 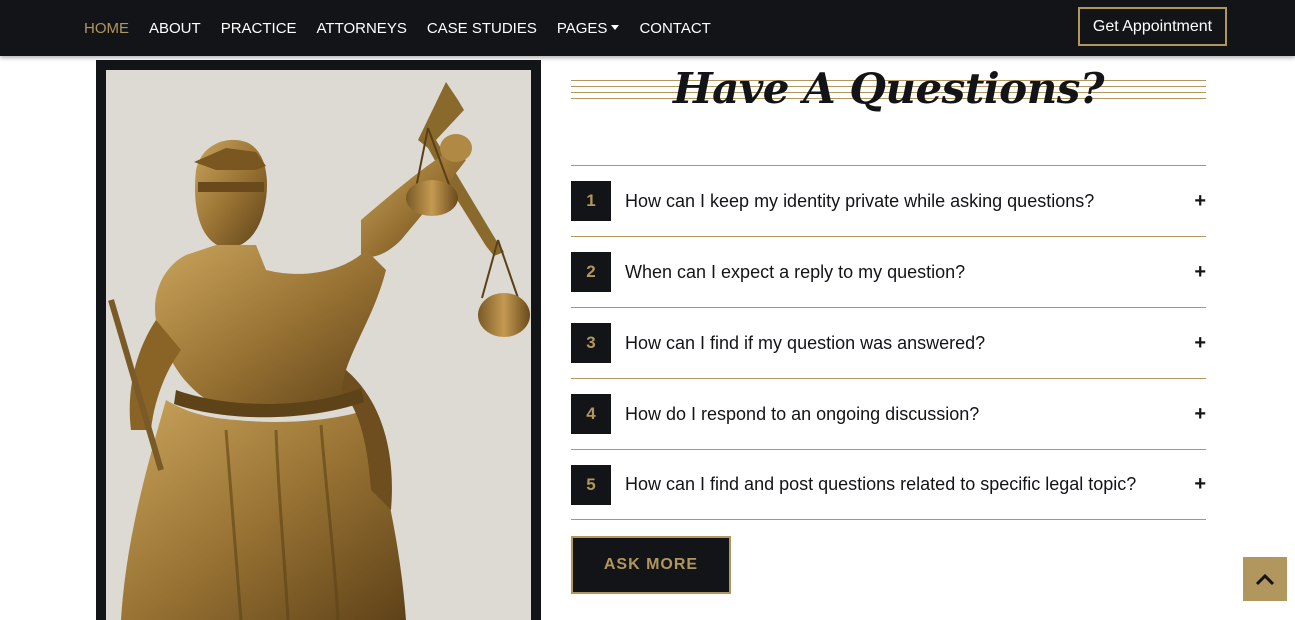 I want to click on scroll-to-top-button, so click(x=1265, y=579).